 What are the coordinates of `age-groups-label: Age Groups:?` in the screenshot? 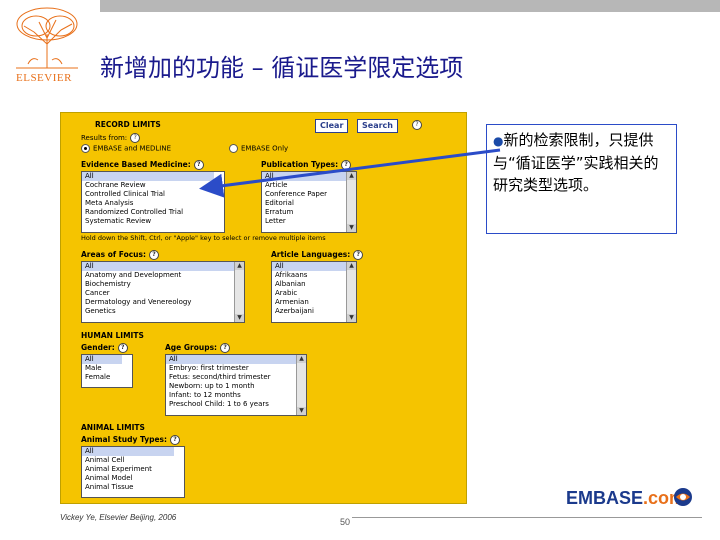 It's located at (198, 348).